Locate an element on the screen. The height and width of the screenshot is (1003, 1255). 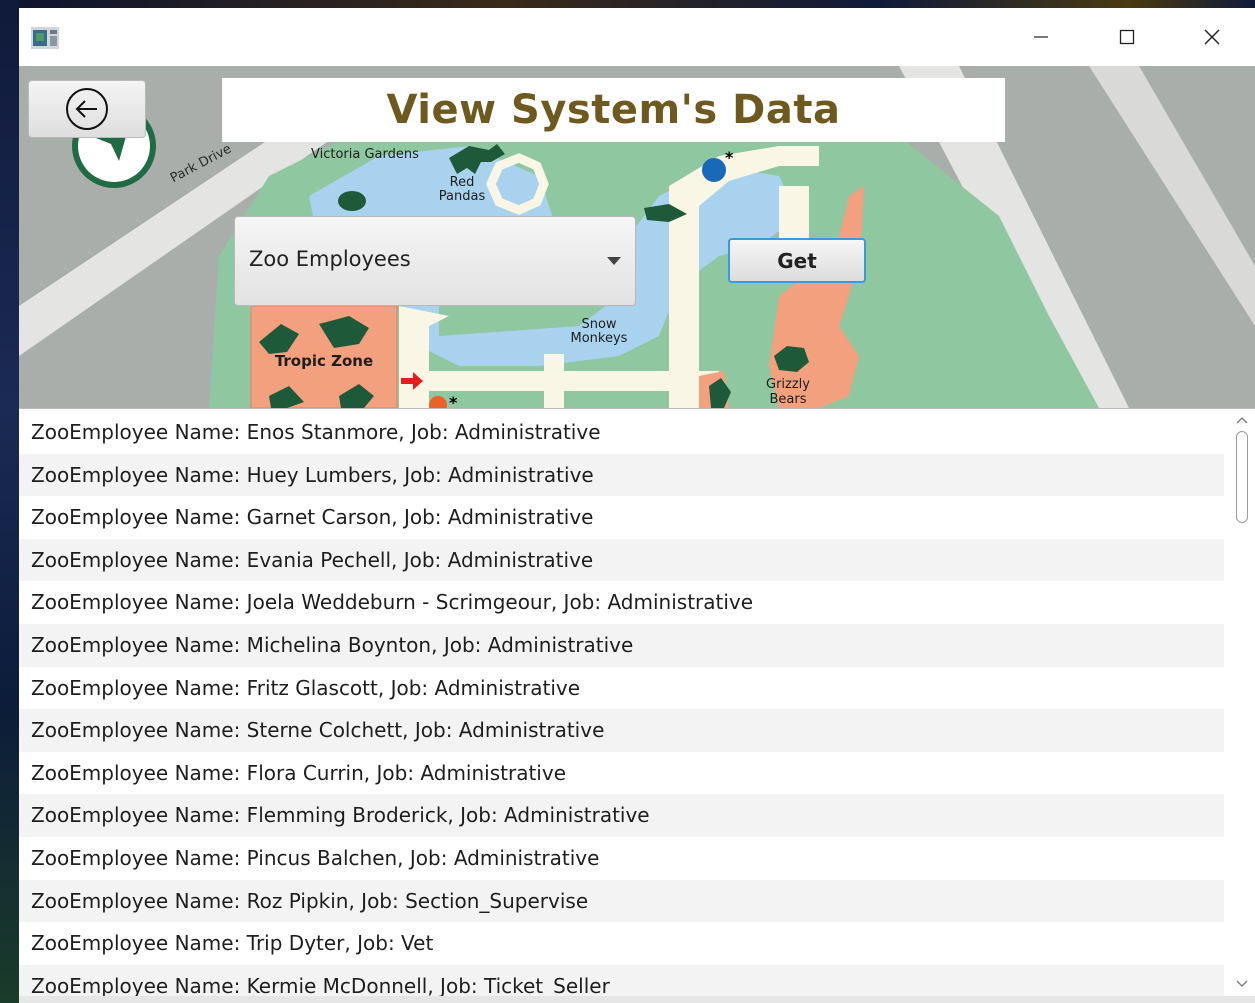
desktop-background-left is located at coordinates (9, 501).